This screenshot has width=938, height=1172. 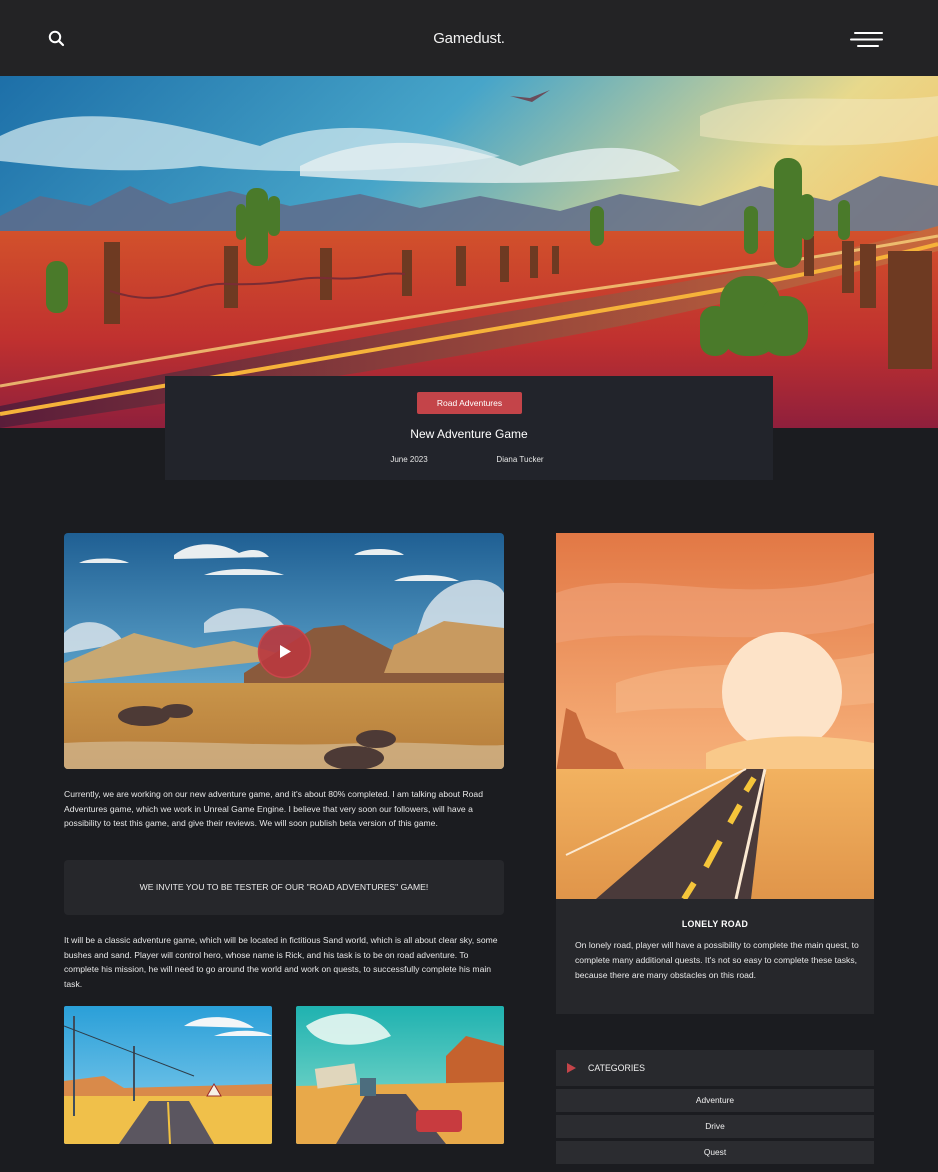 I want to click on site-logo: Gamedust., so click(x=469, y=38).